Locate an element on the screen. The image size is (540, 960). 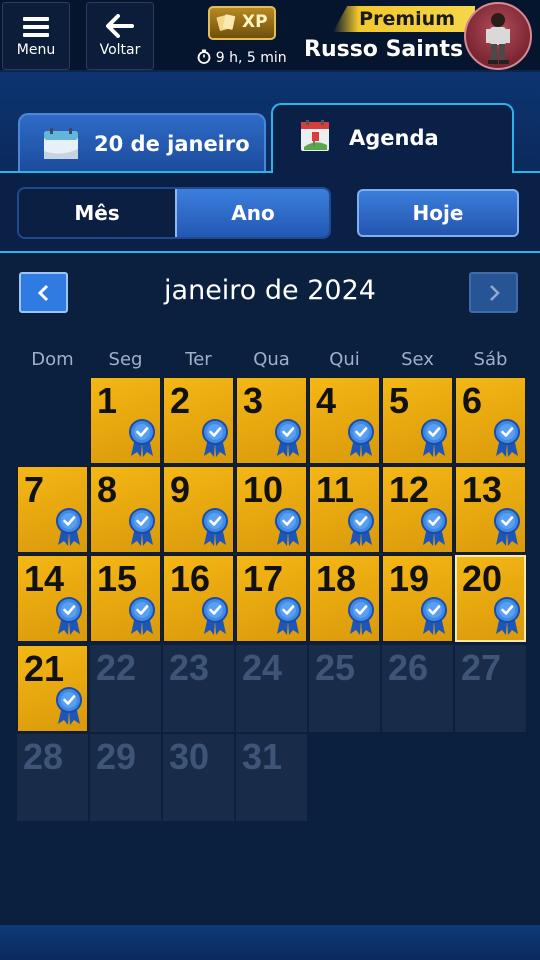
day-cell-4: 4 is located at coordinates (344, 420).